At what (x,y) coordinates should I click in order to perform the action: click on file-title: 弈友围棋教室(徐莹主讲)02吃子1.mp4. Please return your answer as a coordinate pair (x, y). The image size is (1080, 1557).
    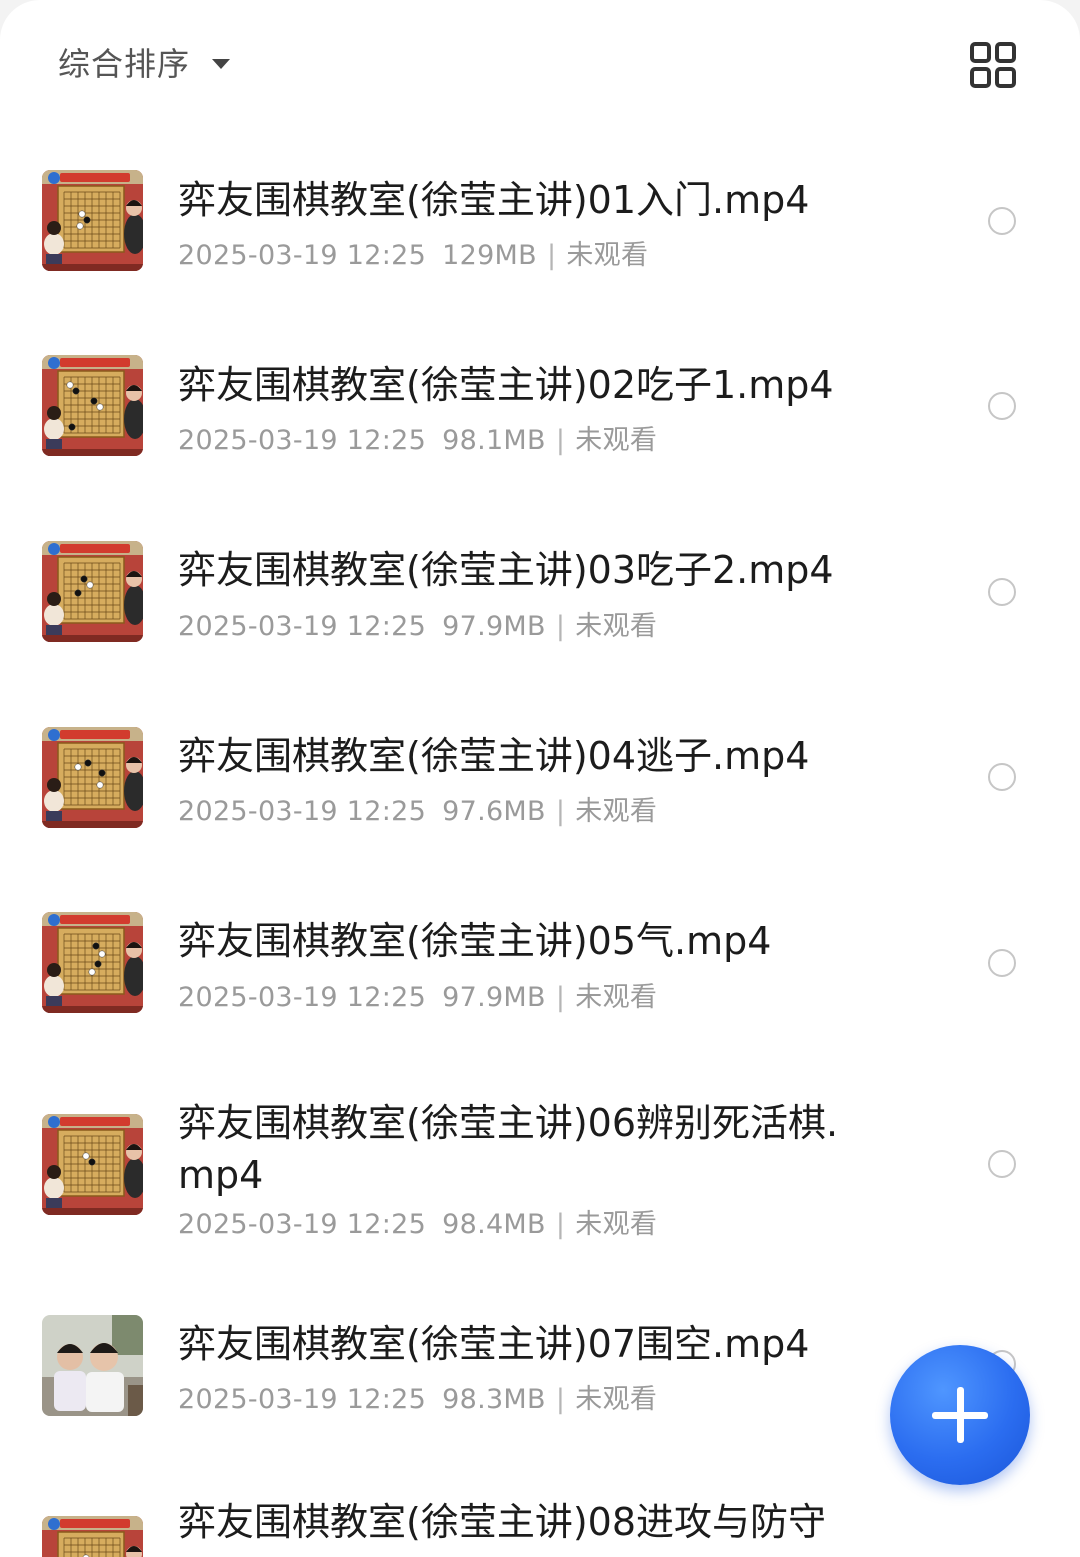
    Looking at the image, I should click on (506, 385).